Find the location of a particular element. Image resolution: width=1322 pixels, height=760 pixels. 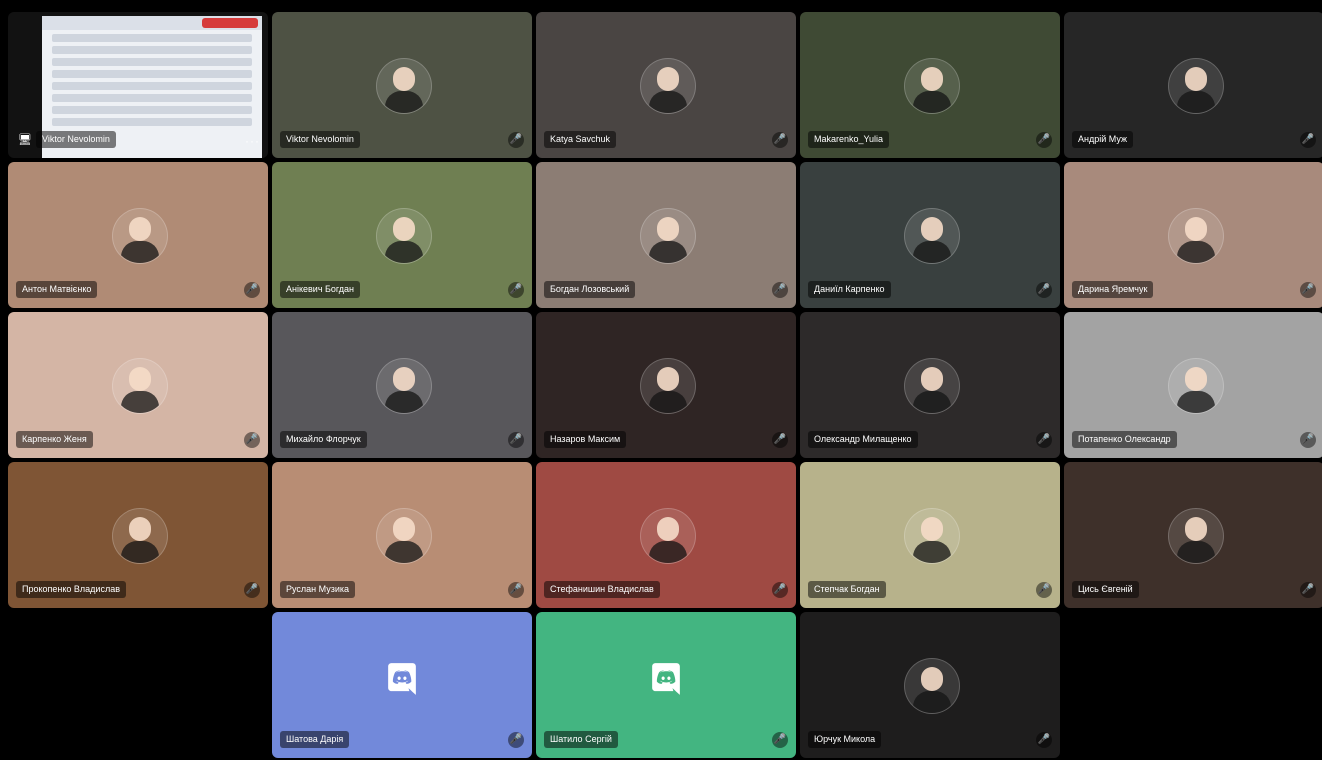

participant-name: Степчак Богдан is located at coordinates (847, 589).